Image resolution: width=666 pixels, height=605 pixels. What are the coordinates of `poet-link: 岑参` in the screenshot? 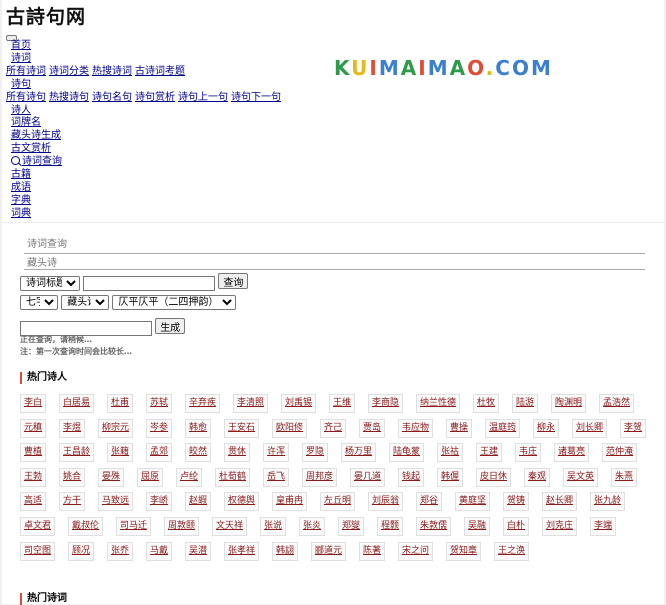 It's located at (159, 428).